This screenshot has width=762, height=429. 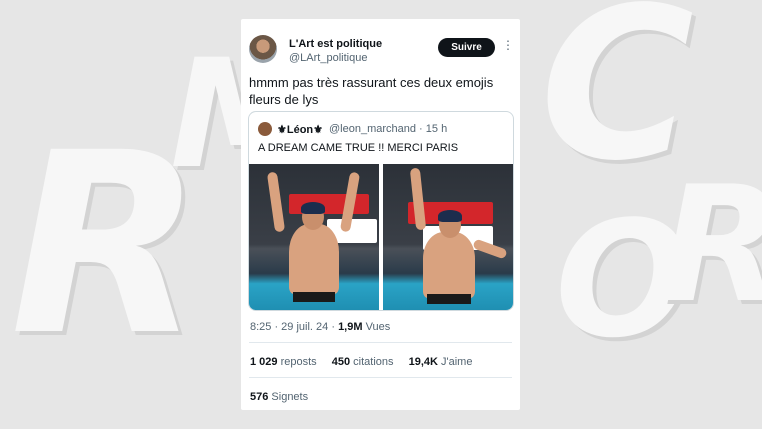 What do you see at coordinates (300, 130) in the screenshot?
I see `quoted-author-name: ⚜Léon⚜` at bounding box center [300, 130].